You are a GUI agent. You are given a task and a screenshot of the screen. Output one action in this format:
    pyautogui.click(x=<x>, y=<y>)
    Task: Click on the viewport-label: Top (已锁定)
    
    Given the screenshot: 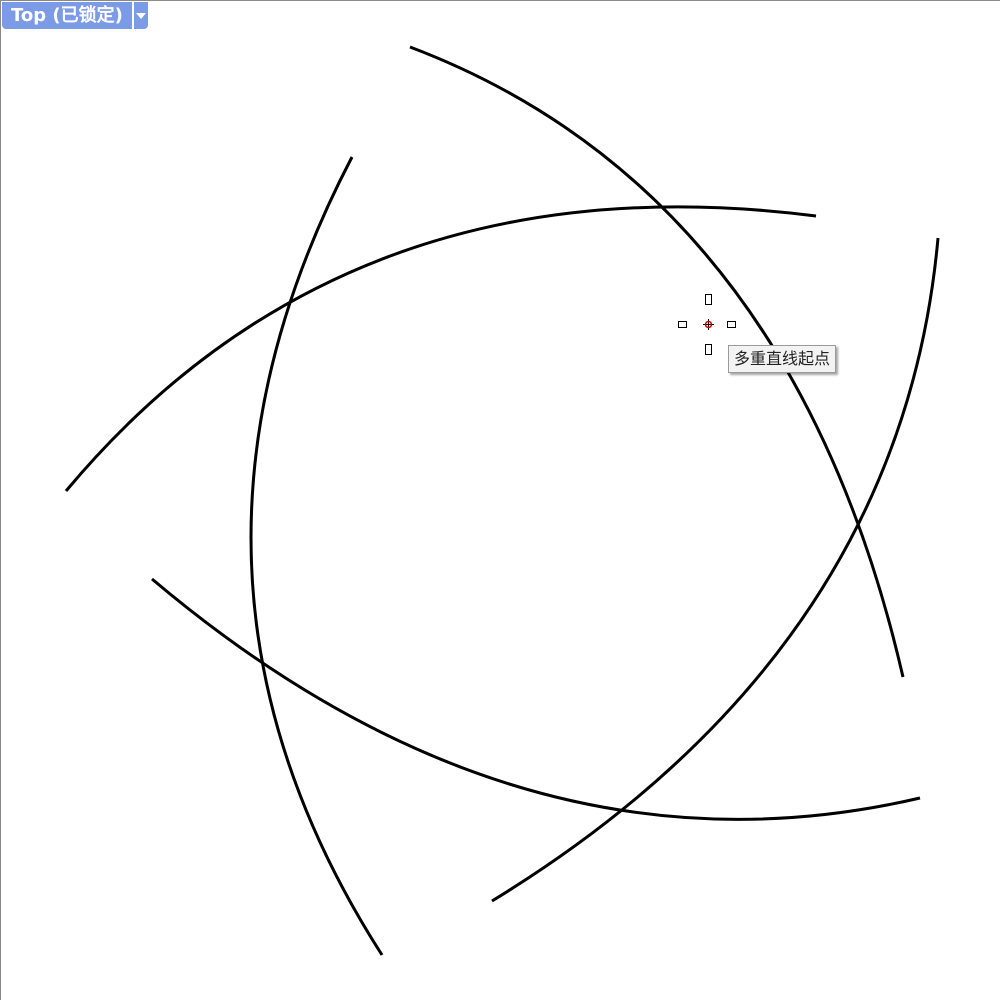 What is the action you would take?
    pyautogui.click(x=75, y=15)
    